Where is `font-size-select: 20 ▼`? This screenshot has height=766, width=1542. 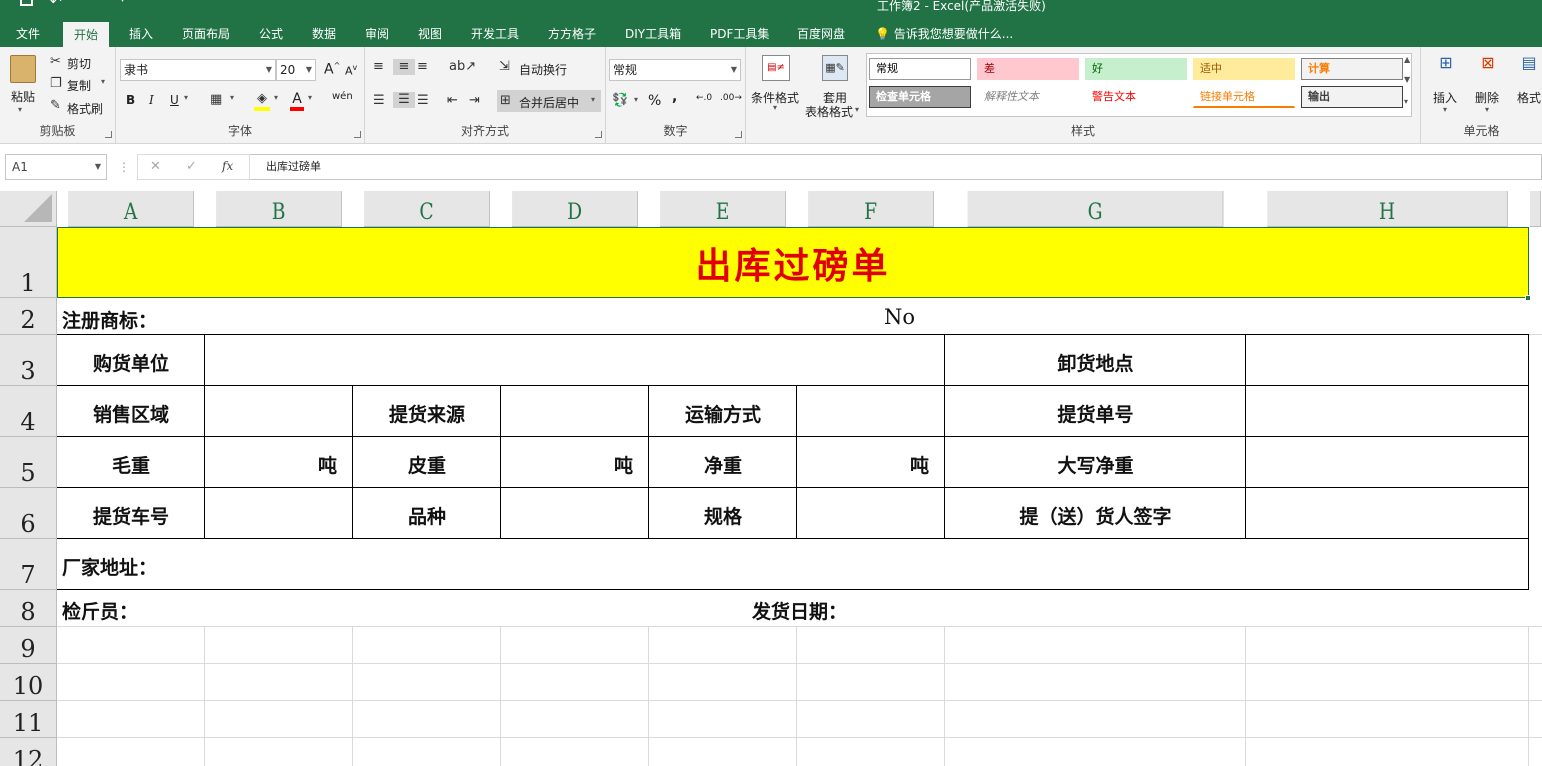 font-size-select: 20 ▼ is located at coordinates (296, 70).